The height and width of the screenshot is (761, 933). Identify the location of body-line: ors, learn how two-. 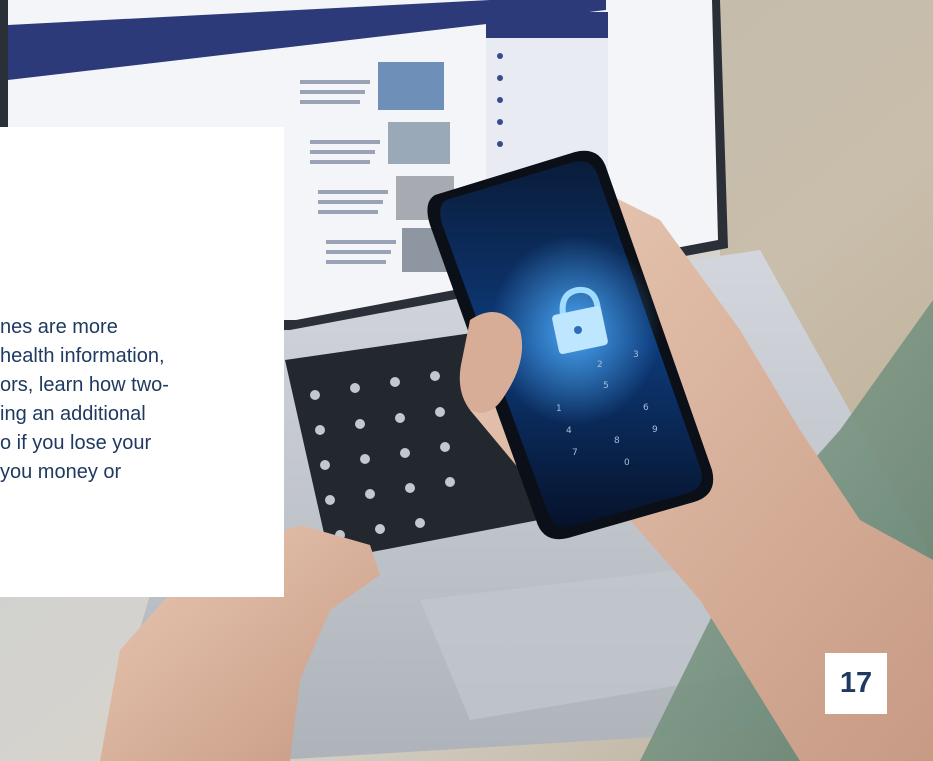
(84, 385).